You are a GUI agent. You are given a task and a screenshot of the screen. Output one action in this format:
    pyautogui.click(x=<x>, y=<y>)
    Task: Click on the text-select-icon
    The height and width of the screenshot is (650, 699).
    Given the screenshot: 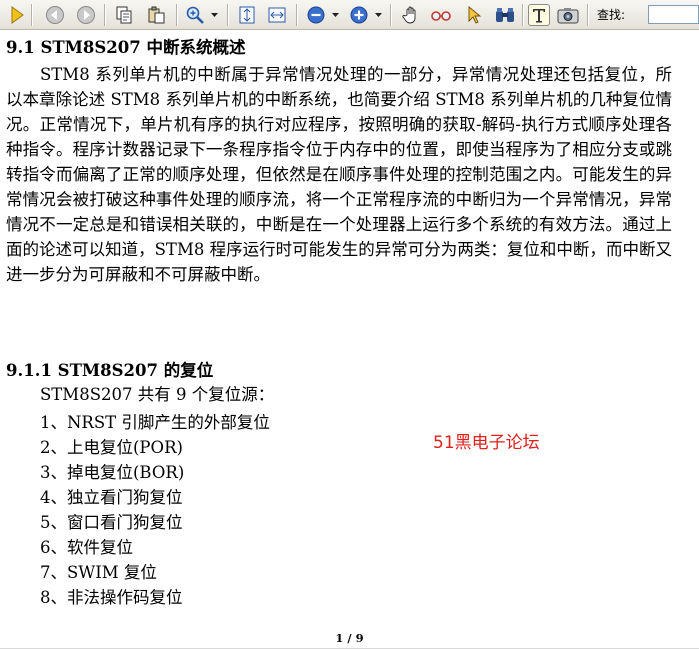 What is the action you would take?
    pyautogui.click(x=539, y=15)
    